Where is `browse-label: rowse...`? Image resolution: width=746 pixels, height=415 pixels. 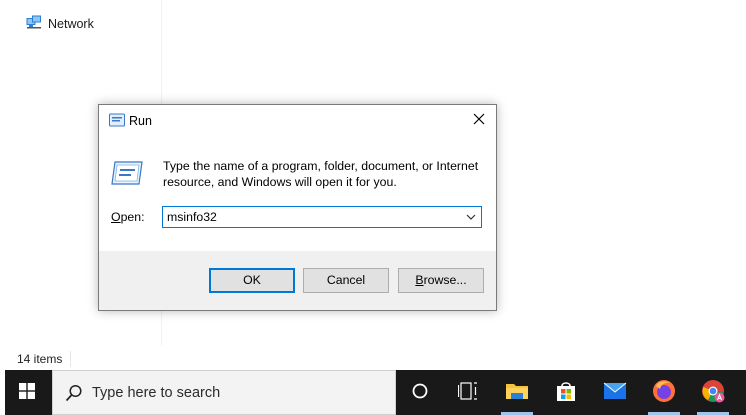
browse-label: rowse... is located at coordinates (445, 280).